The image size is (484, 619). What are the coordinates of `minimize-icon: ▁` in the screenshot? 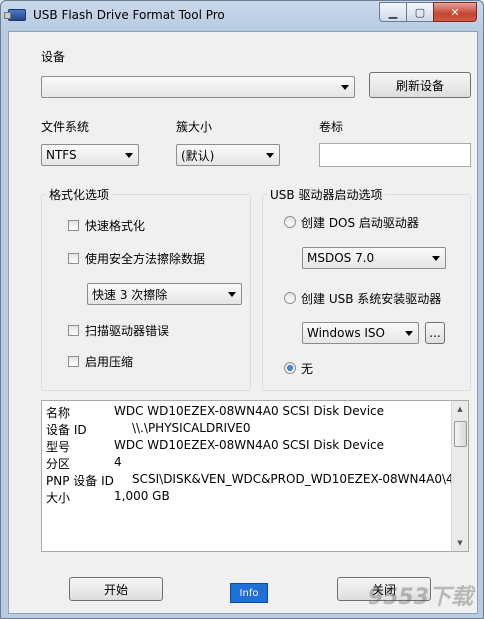 It's located at (393, 12).